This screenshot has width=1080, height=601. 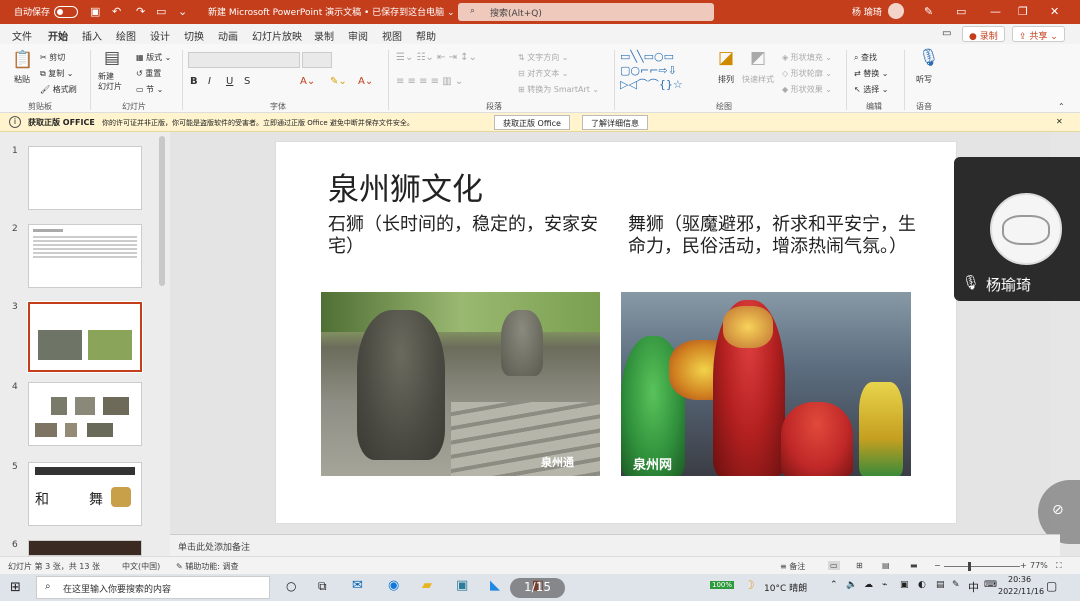 I want to click on dictate-button: 听写, so click(x=924, y=79).